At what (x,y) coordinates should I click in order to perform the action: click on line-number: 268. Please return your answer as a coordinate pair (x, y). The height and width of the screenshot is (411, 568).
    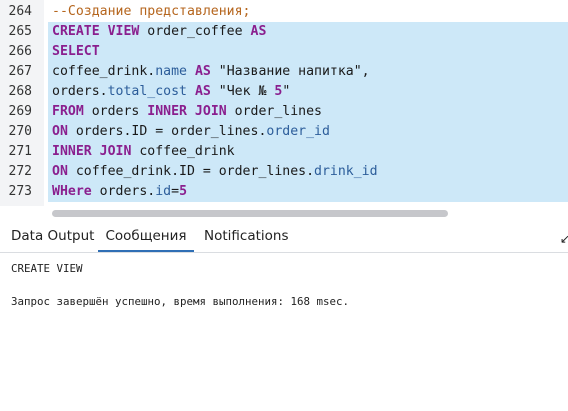
    Looking at the image, I should click on (20, 91).